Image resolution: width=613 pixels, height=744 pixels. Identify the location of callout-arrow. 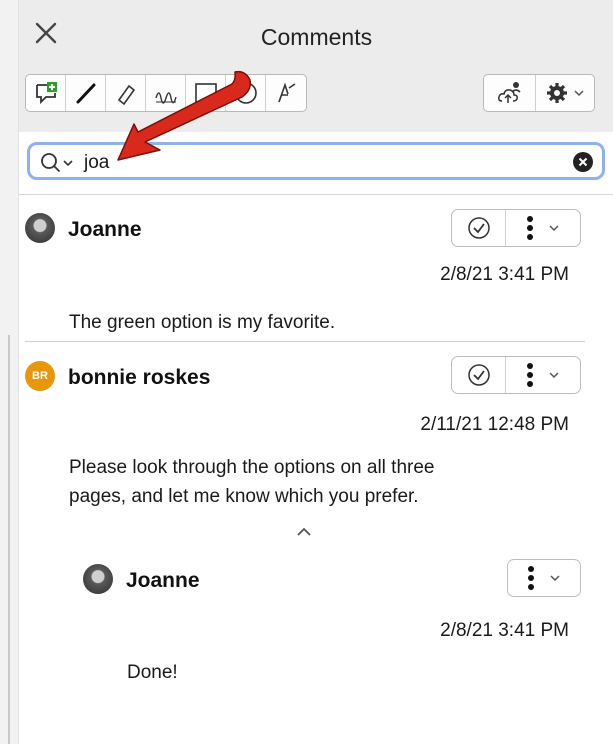
(184, 115).